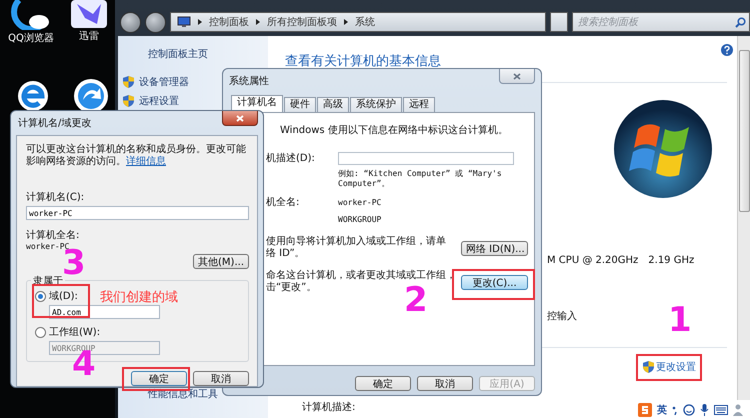 Image resolution: width=750 pixels, height=418 pixels. I want to click on help-icon, so click(727, 50).